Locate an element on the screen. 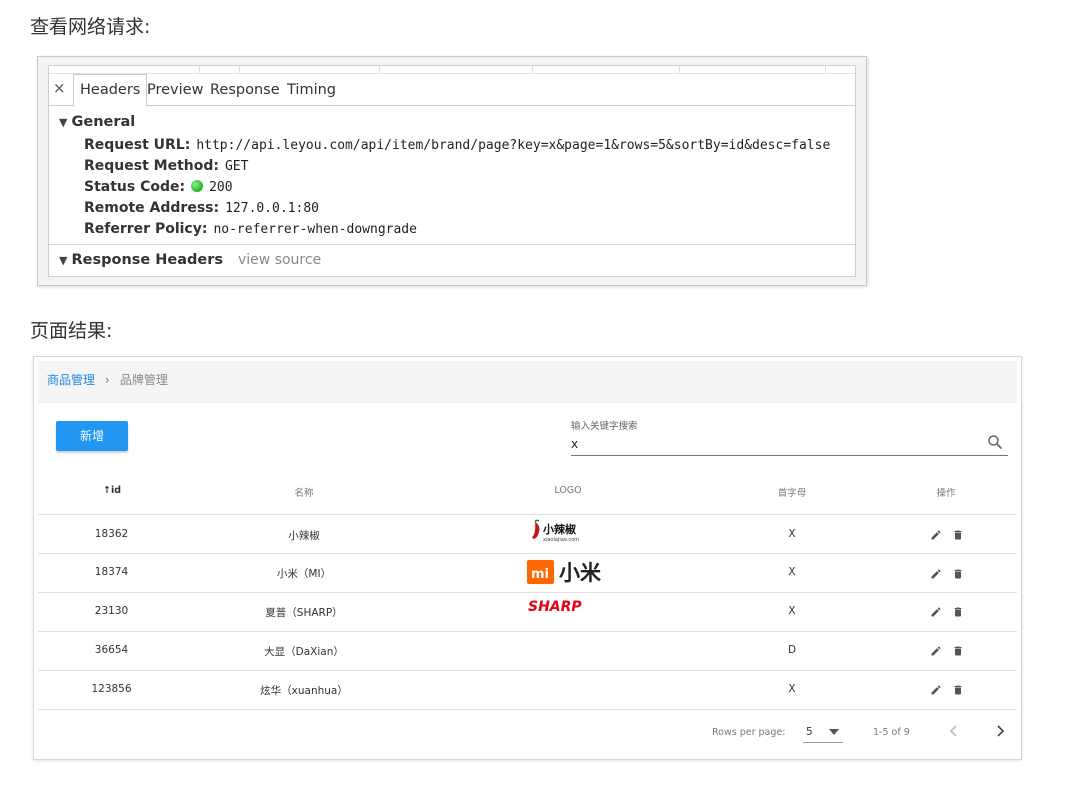 This screenshot has height=792, width=1078. response-headers-title: Response Headers is located at coordinates (147, 260).